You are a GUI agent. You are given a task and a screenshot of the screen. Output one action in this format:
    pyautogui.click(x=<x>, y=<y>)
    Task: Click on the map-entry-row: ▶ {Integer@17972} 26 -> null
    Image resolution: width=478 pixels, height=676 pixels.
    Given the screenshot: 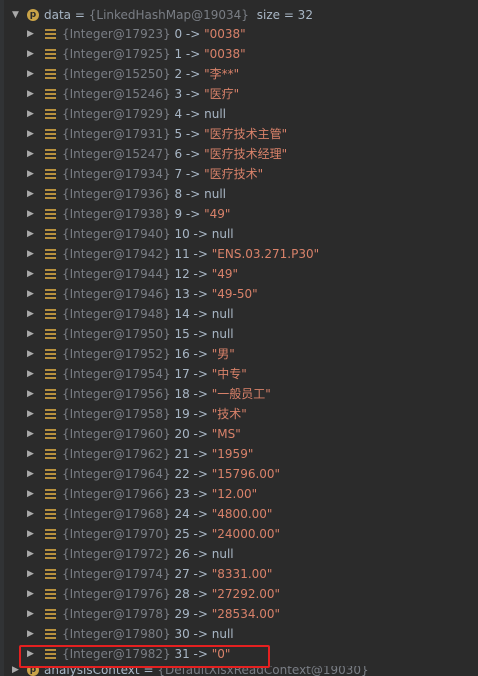 What is the action you would take?
    pyautogui.click(x=239, y=554)
    